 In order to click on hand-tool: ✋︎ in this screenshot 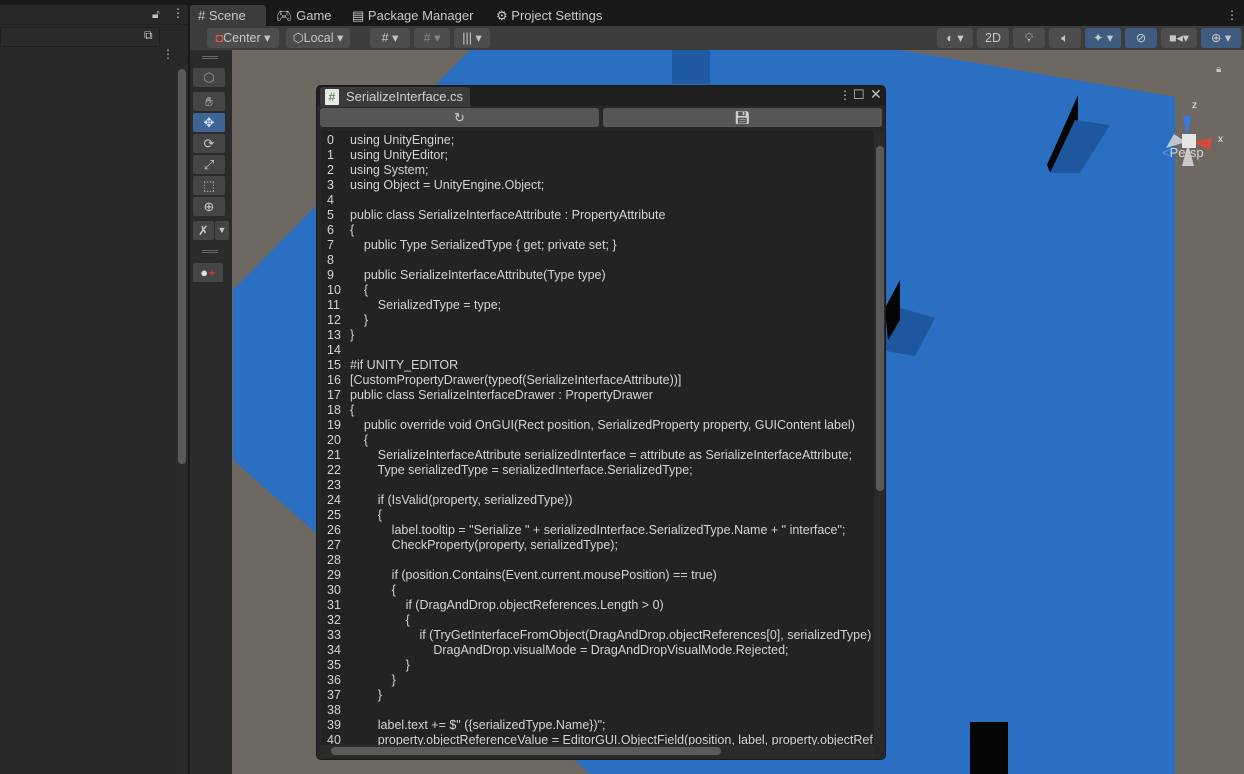, I will do `click(209, 101)`.